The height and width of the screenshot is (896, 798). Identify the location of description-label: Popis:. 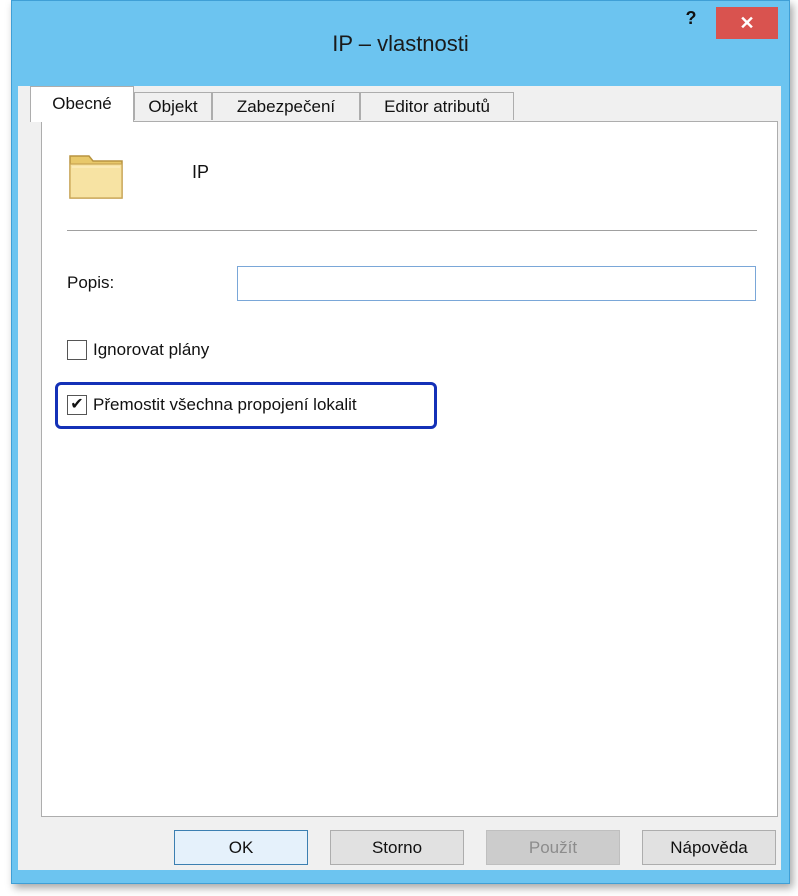
(91, 282).